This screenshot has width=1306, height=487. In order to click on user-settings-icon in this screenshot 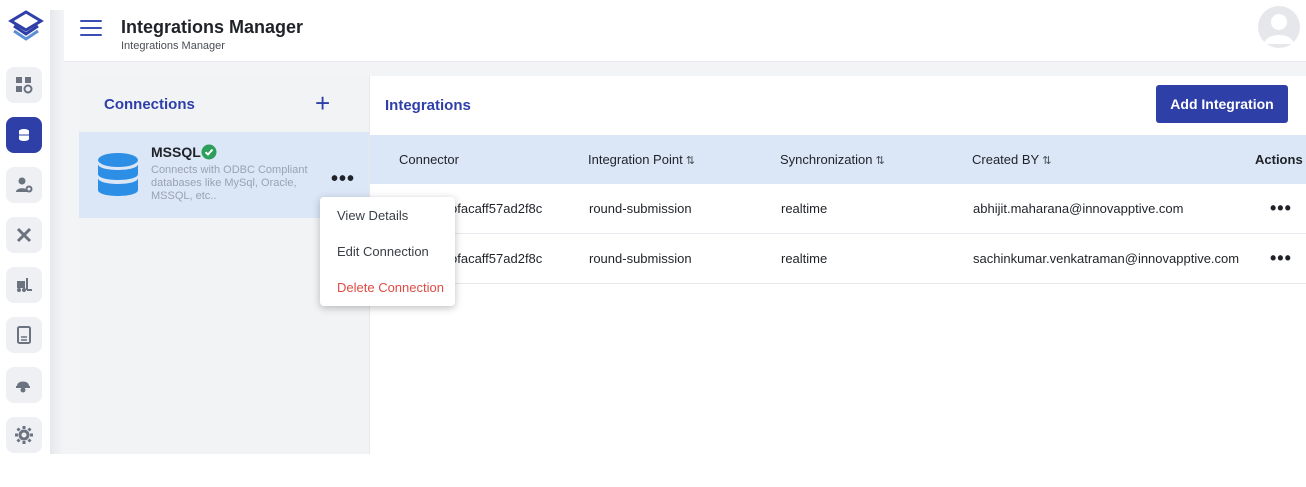, I will do `click(24, 185)`.